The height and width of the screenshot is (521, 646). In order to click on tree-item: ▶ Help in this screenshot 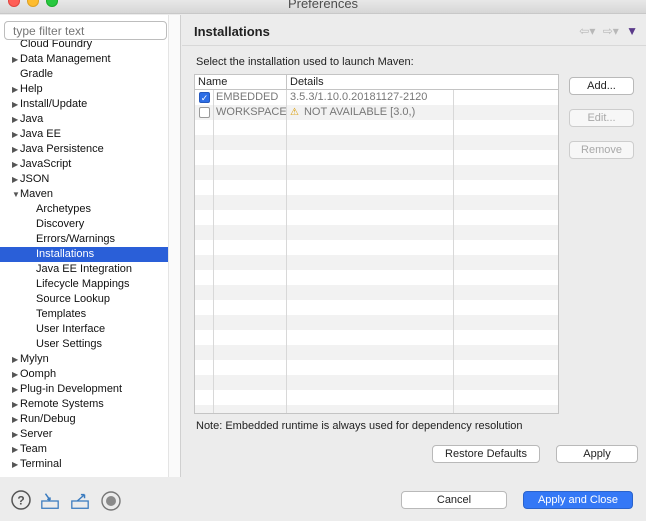, I will do `click(90, 89)`.